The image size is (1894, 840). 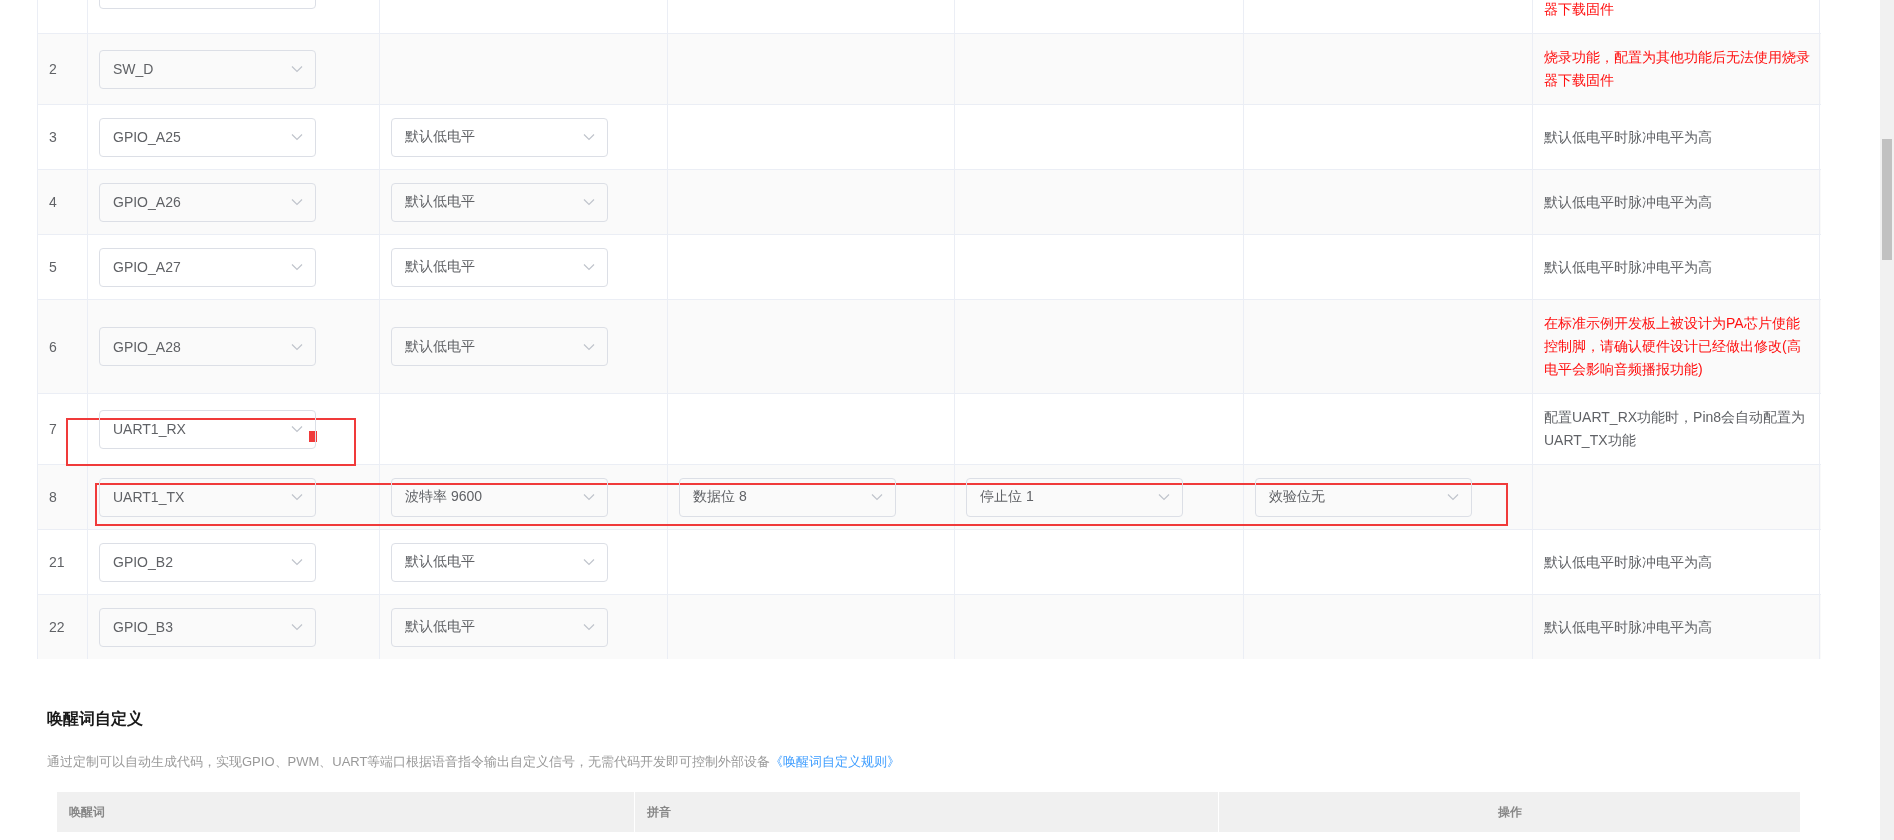 I want to click on pin-note: 在标准示例开发板上被设计为PA芯片使能控制脚，请确认硬件设计已经做出修改(高电平会影响音频播报功能), so click(x=1673, y=346).